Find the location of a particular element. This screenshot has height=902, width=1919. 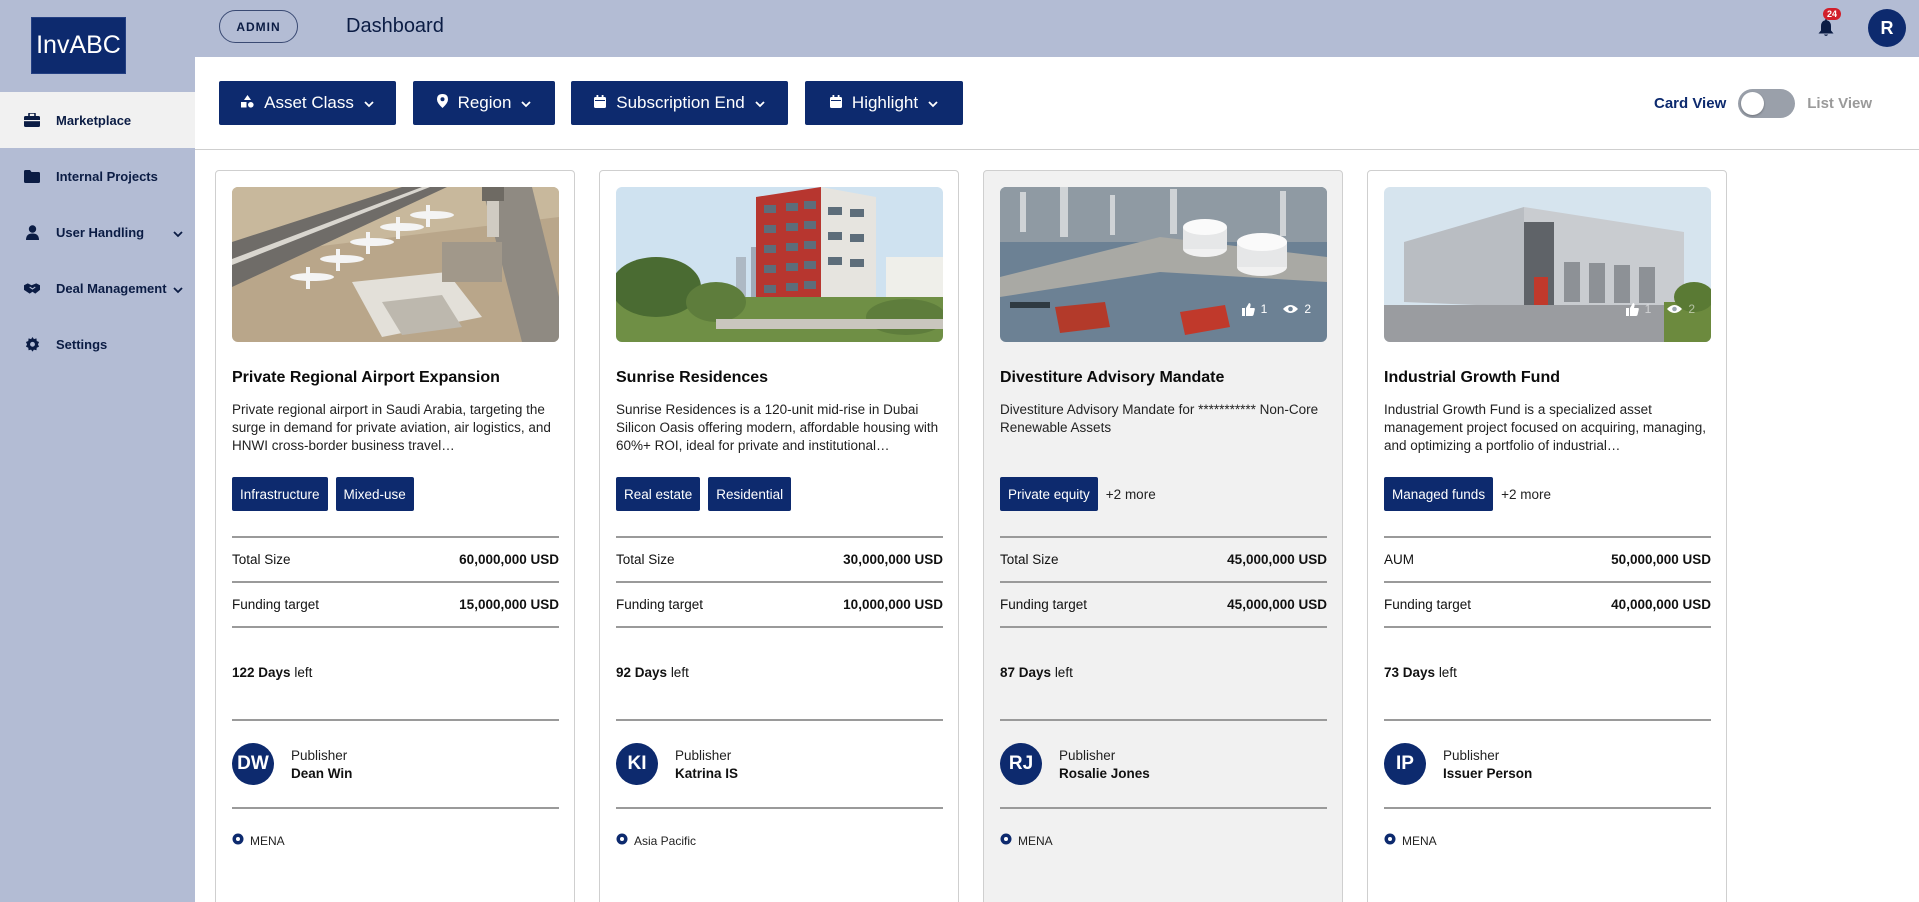

sidebar-item-label: Deal Management is located at coordinates (111, 288).